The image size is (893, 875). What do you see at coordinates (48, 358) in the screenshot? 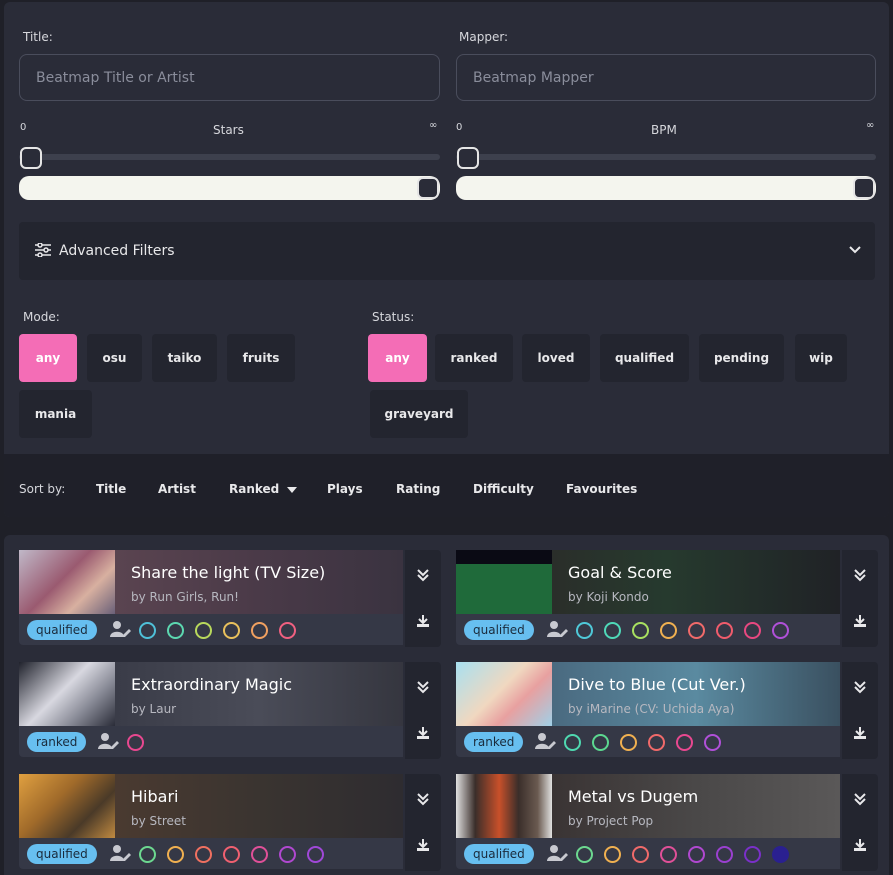
I see `mode-any-chip: any` at bounding box center [48, 358].